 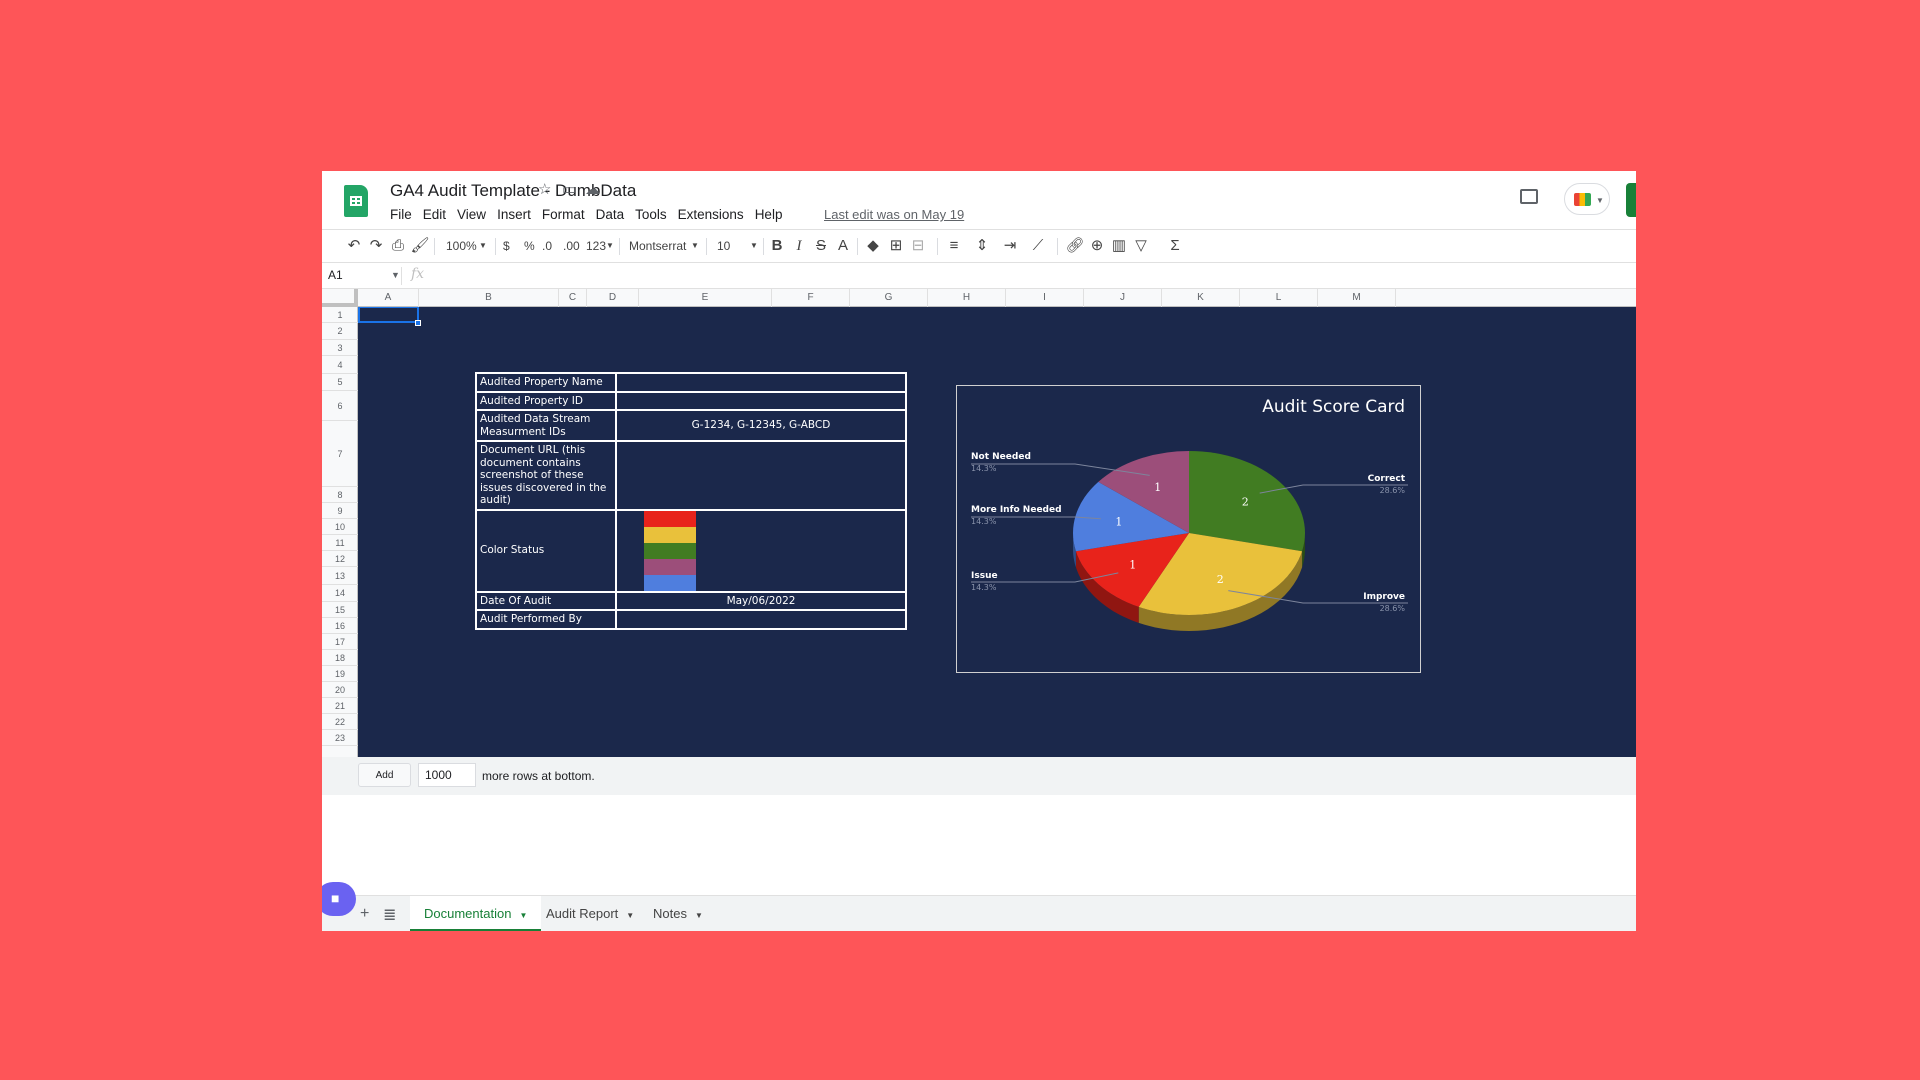 I want to click on redo-icon: ↷, so click(x=376, y=246).